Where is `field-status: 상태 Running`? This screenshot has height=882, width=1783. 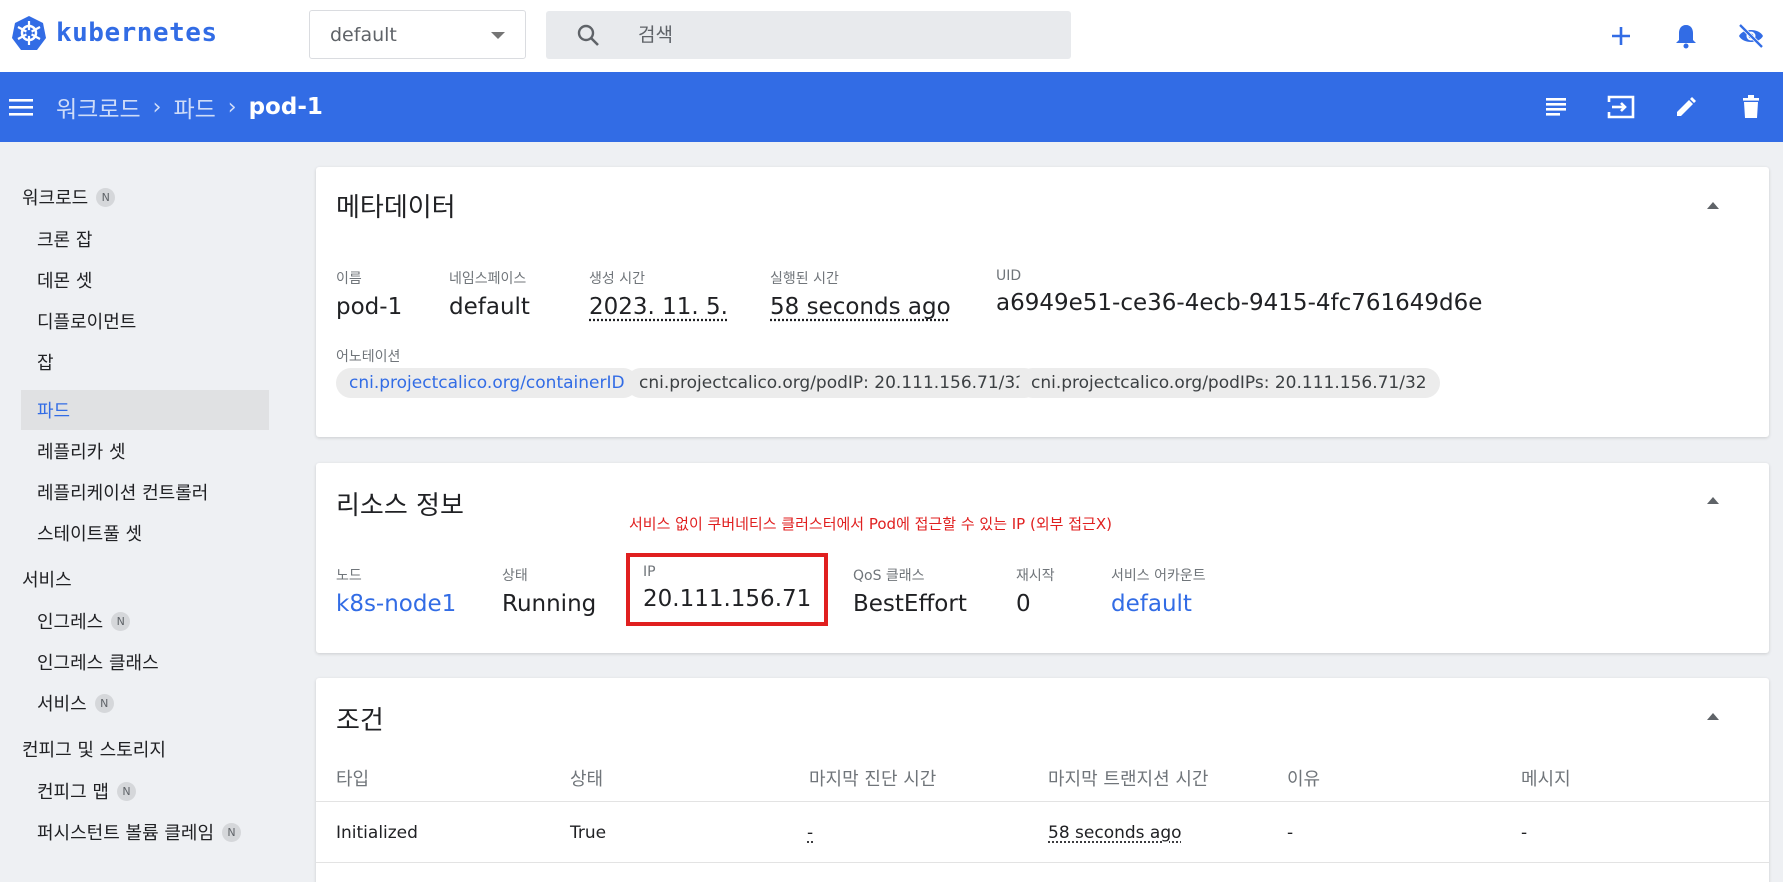 field-status: 상태 Running is located at coordinates (549, 591).